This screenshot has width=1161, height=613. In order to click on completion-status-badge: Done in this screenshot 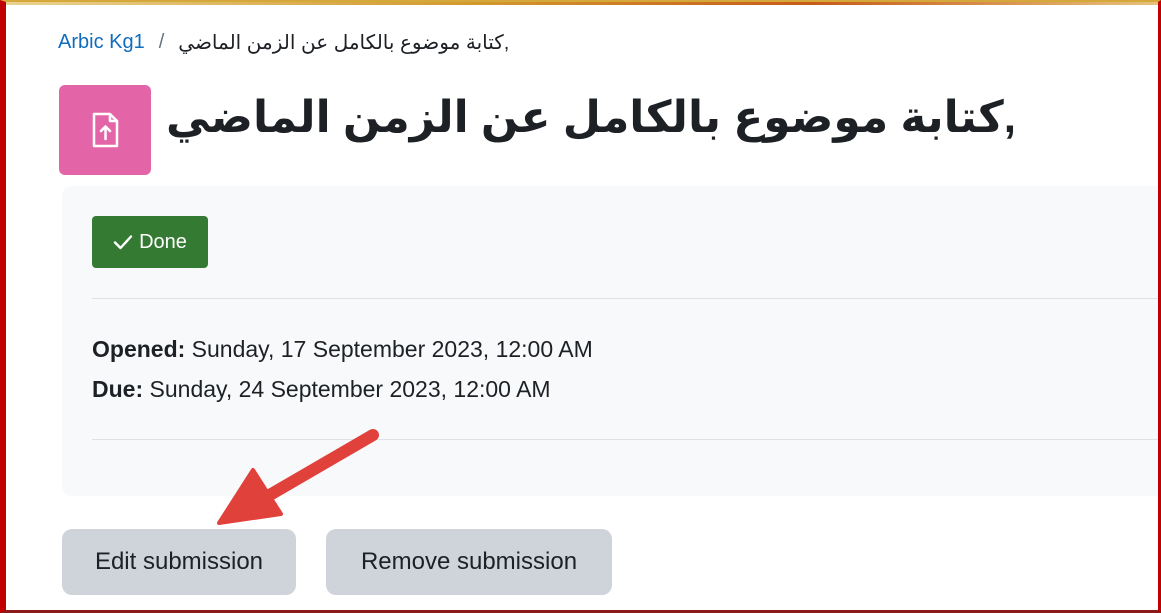, I will do `click(150, 242)`.